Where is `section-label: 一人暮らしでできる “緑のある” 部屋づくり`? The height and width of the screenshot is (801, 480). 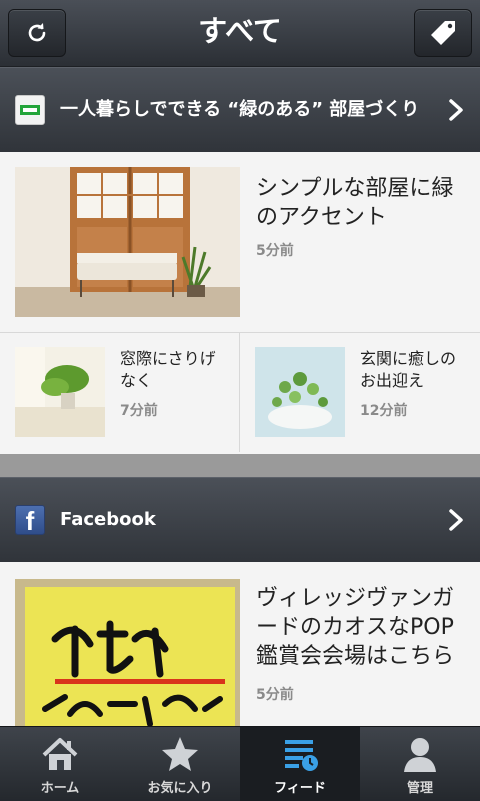 section-label: 一人暮らしでできる “緑のある” 部屋づくり is located at coordinates (240, 109).